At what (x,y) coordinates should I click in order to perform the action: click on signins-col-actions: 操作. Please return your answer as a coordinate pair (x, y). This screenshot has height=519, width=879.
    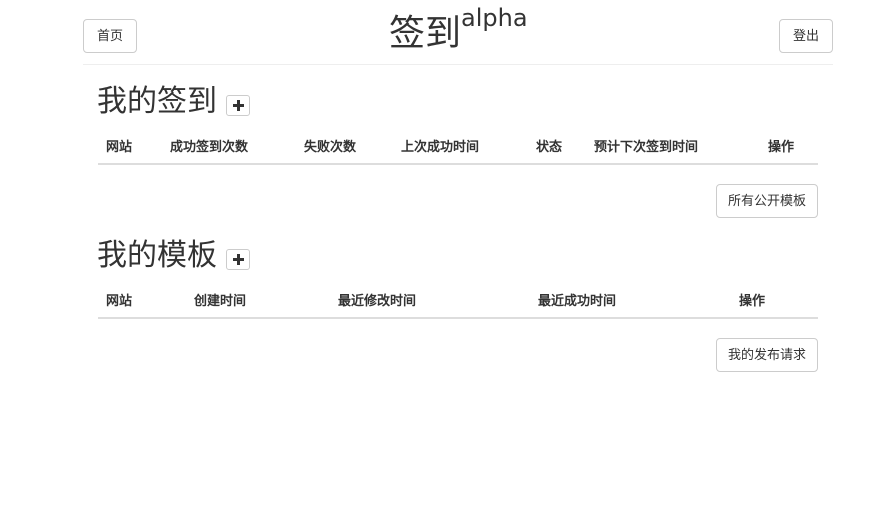
    Looking at the image, I should click on (789, 146).